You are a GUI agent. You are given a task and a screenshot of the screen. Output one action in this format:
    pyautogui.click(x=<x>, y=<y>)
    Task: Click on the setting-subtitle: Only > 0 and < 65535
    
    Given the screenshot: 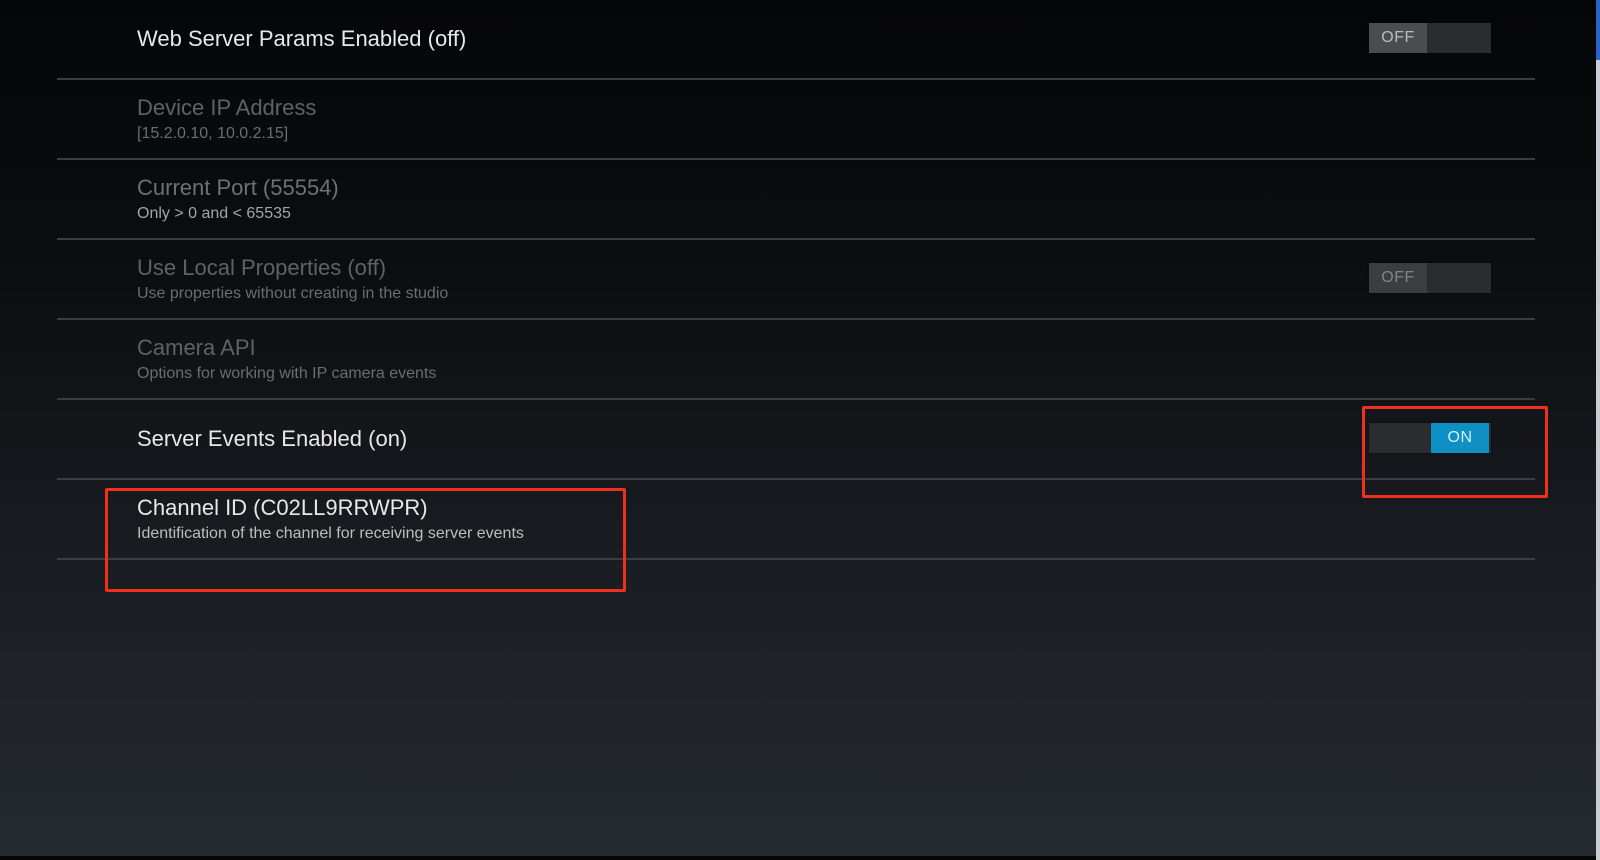 What is the action you would take?
    pyautogui.click(x=214, y=213)
    